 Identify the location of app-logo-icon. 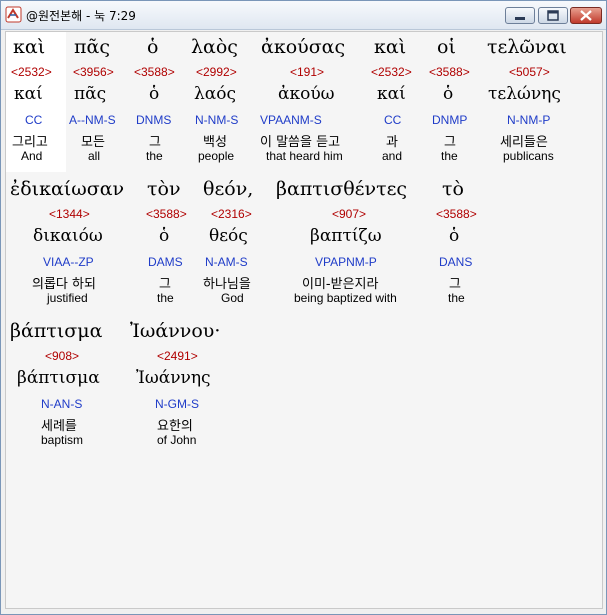
(13, 14).